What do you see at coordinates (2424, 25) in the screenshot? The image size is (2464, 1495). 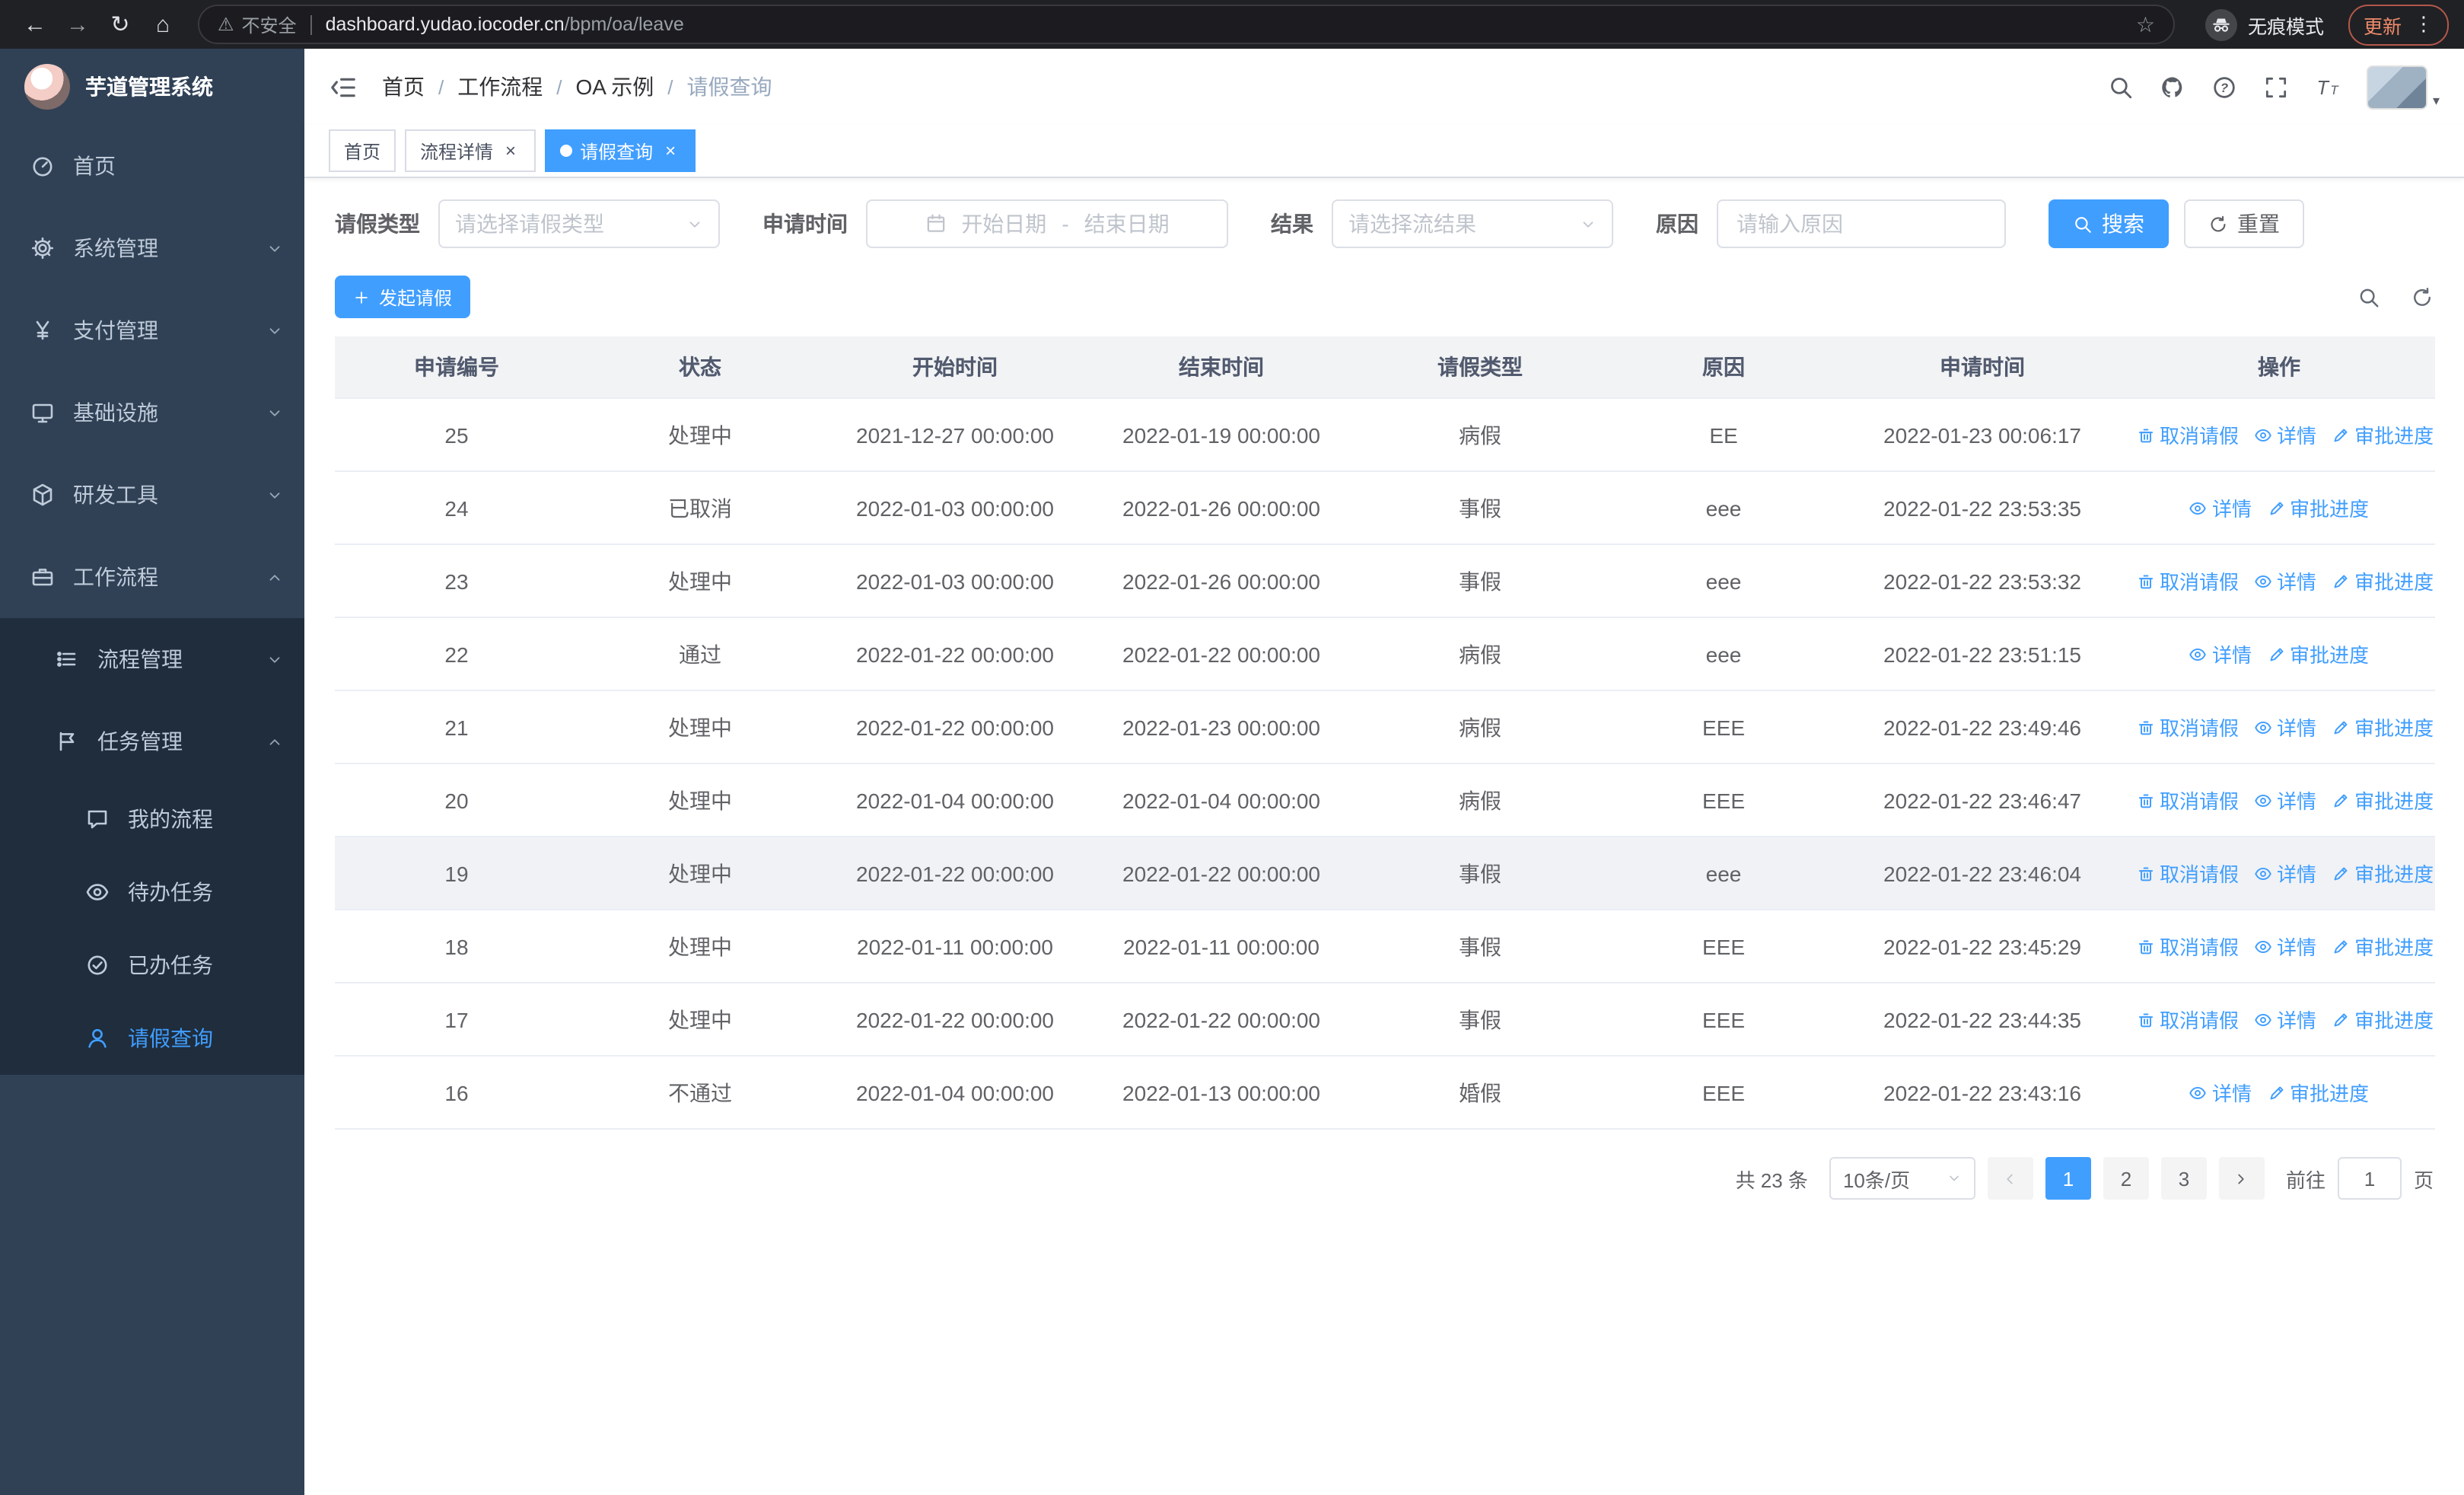 I see `browser-menu-icon: ⋮` at bounding box center [2424, 25].